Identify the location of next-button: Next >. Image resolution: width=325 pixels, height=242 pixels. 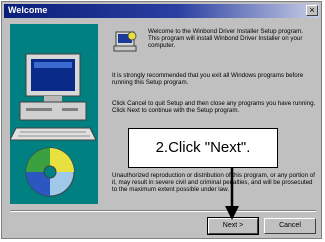
(233, 226).